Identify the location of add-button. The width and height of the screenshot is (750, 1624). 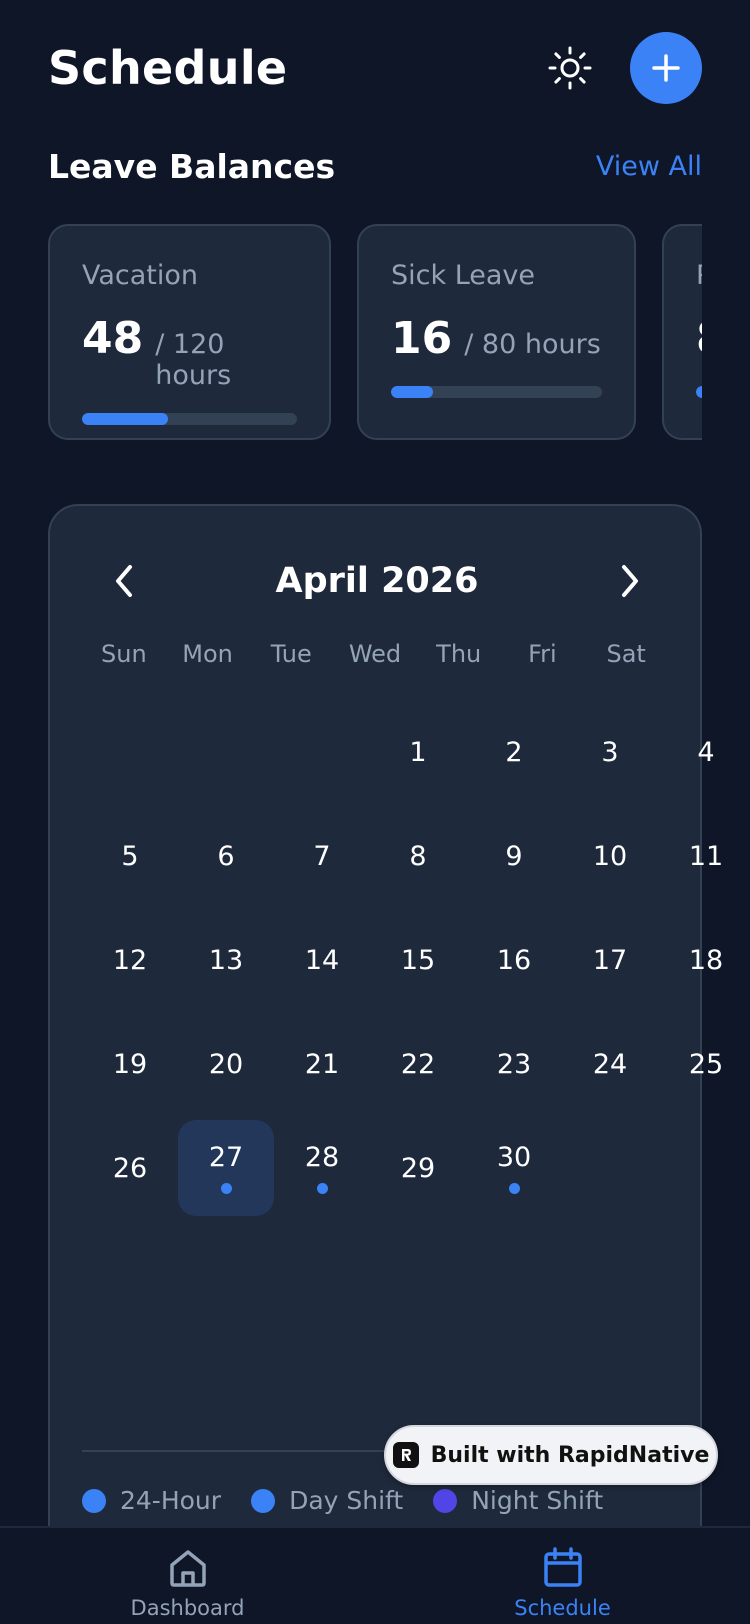
(666, 68).